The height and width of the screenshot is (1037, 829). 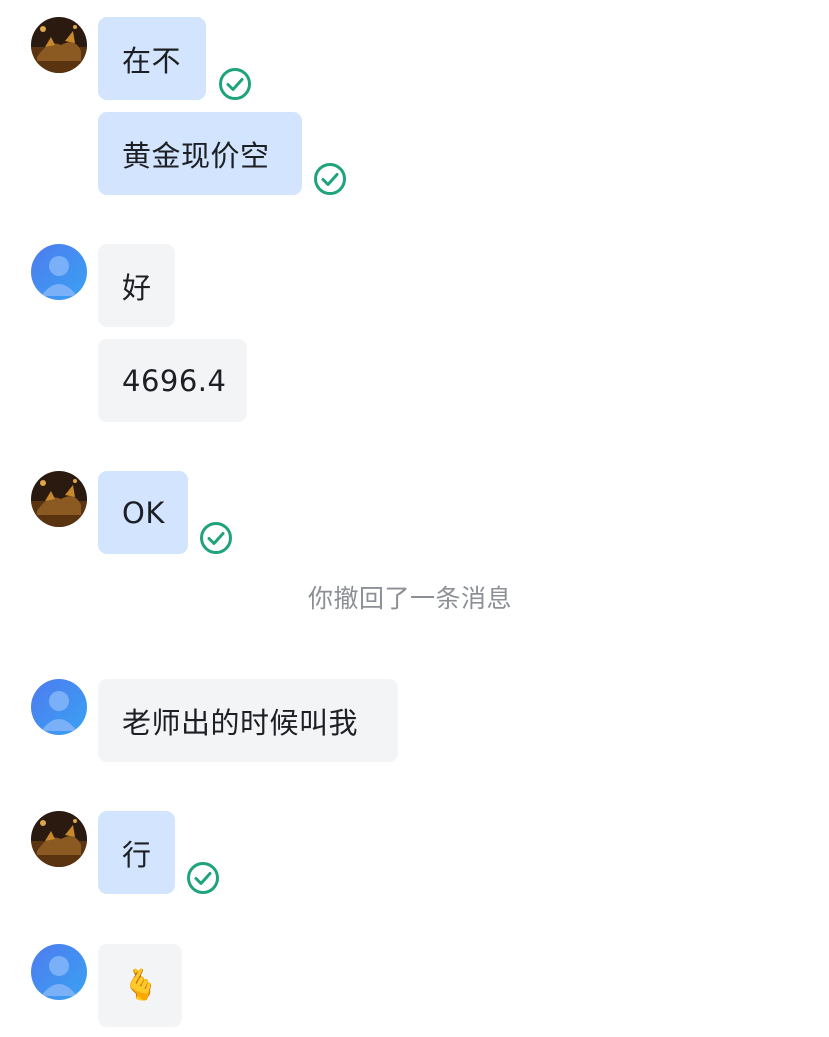 What do you see at coordinates (172, 380) in the screenshot?
I see `message-bubble-received: 4696.4` at bounding box center [172, 380].